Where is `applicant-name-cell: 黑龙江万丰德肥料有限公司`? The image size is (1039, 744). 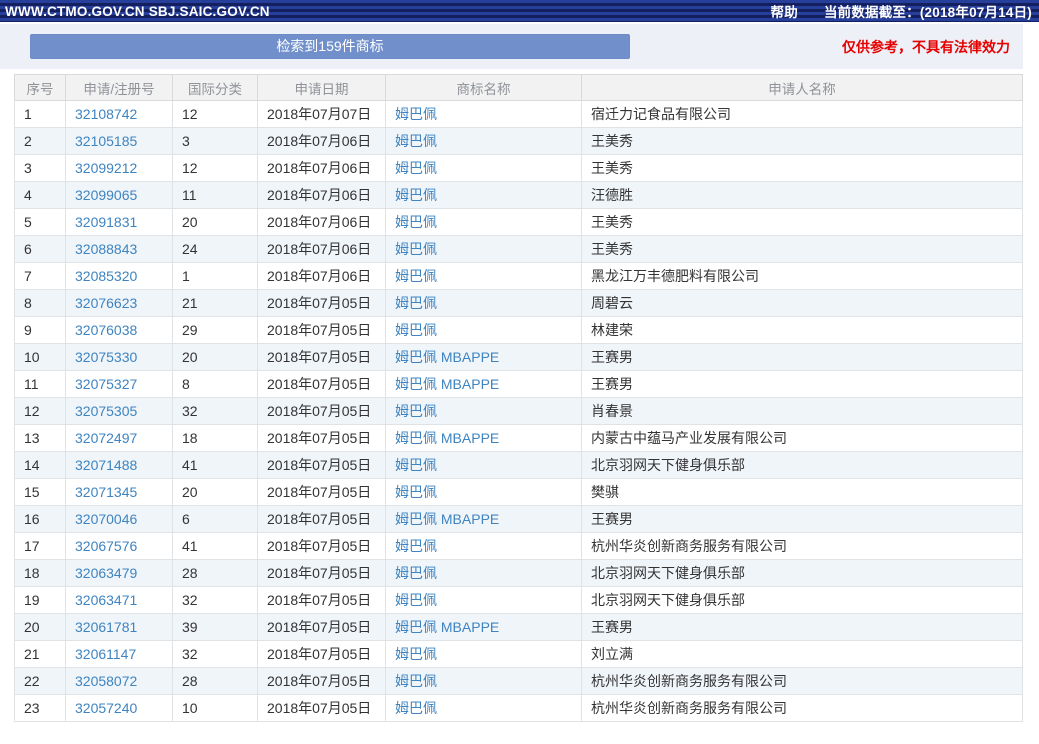 applicant-name-cell: 黑龙江万丰德肥料有限公司 is located at coordinates (802, 276).